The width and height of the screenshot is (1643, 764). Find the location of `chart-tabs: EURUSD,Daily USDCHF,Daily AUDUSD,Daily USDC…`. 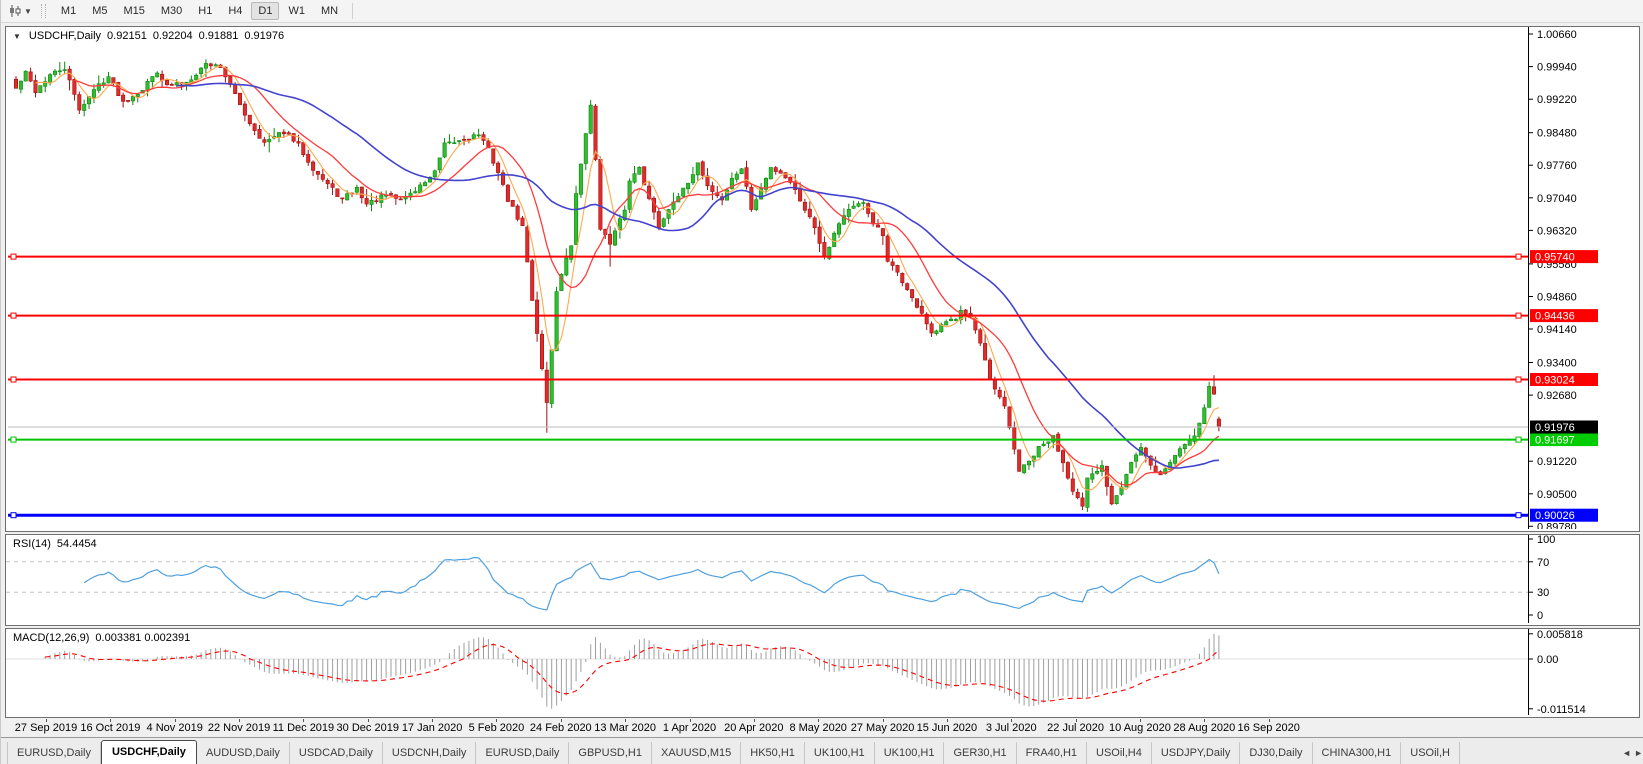

chart-tabs: EURUSD,Daily USDCHF,Daily AUDUSD,Daily USDC… is located at coordinates (822, 750).